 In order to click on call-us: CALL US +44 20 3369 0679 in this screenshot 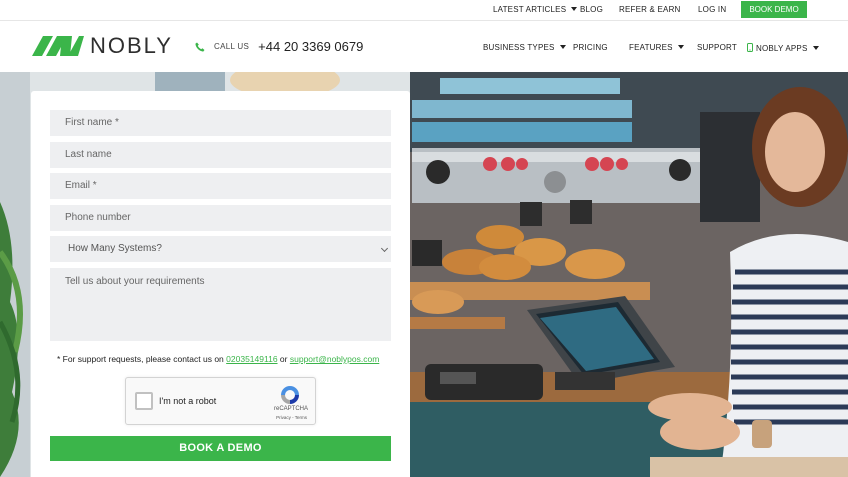, I will do `click(279, 46)`.